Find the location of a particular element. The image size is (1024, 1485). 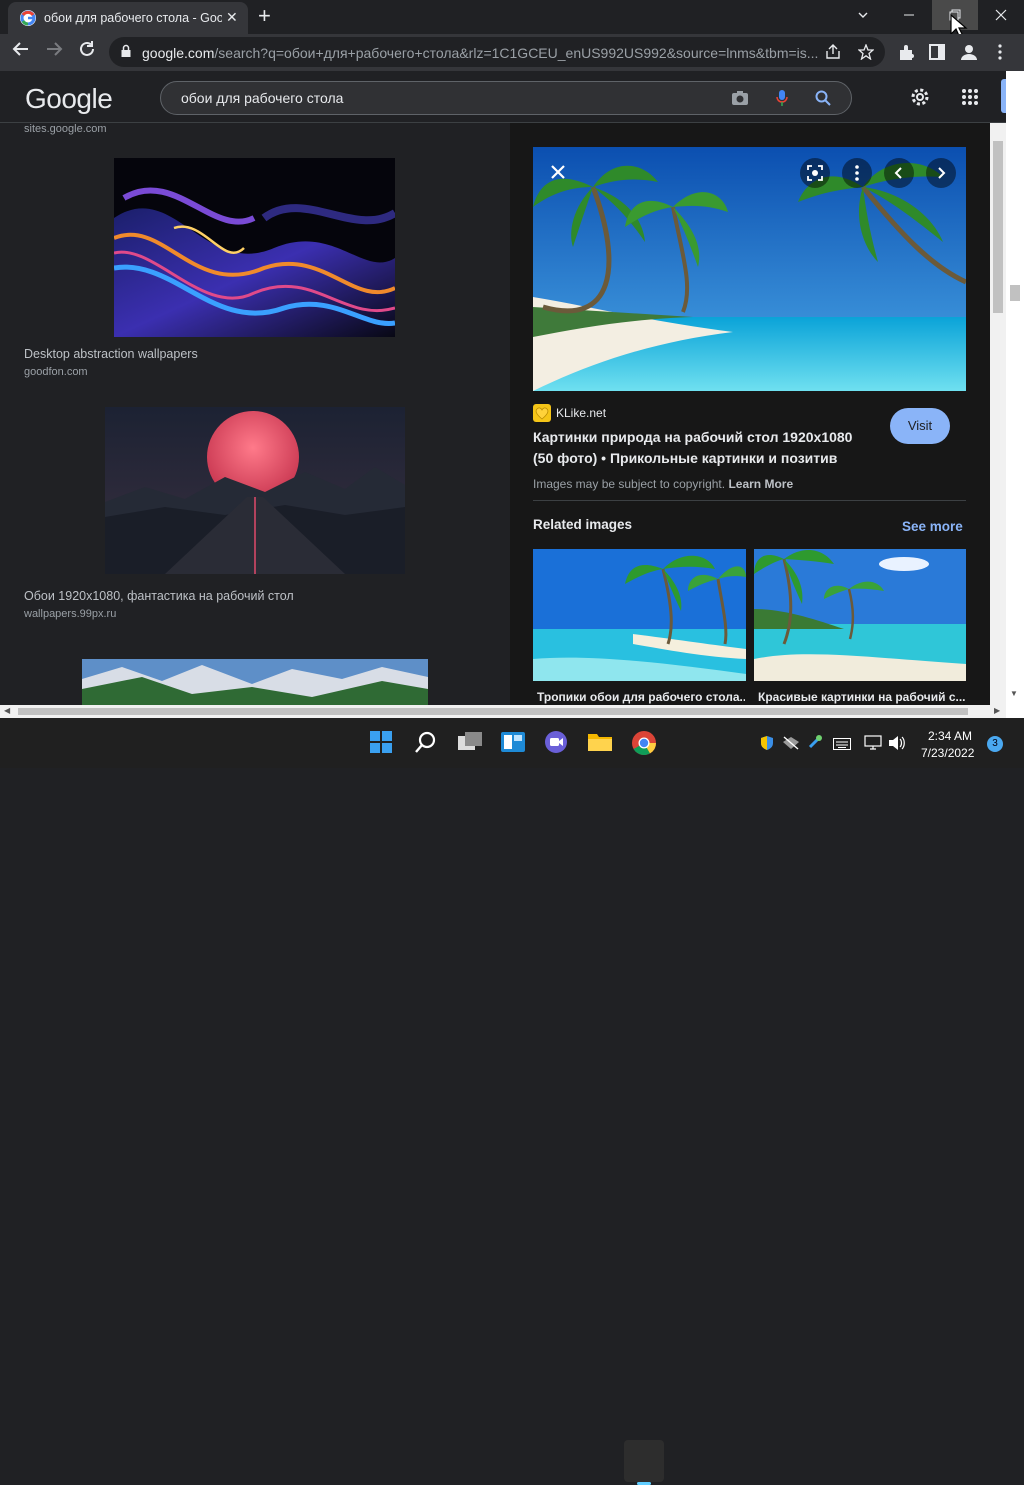

copyright-text: Images may be subject to copyright. is located at coordinates (629, 484).